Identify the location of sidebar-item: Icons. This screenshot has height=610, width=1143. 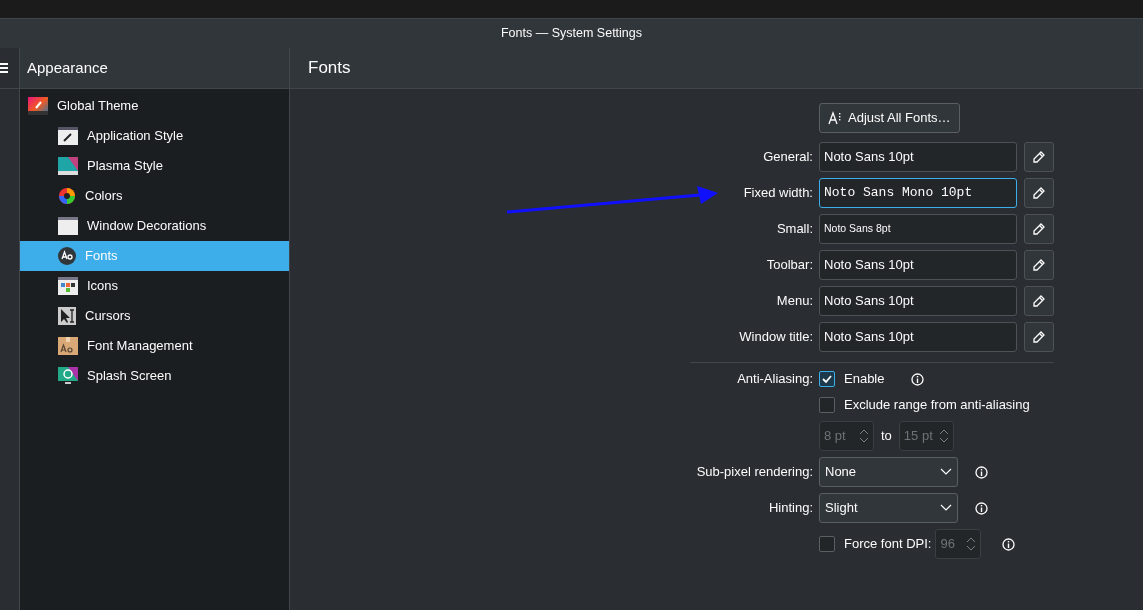
(154, 286).